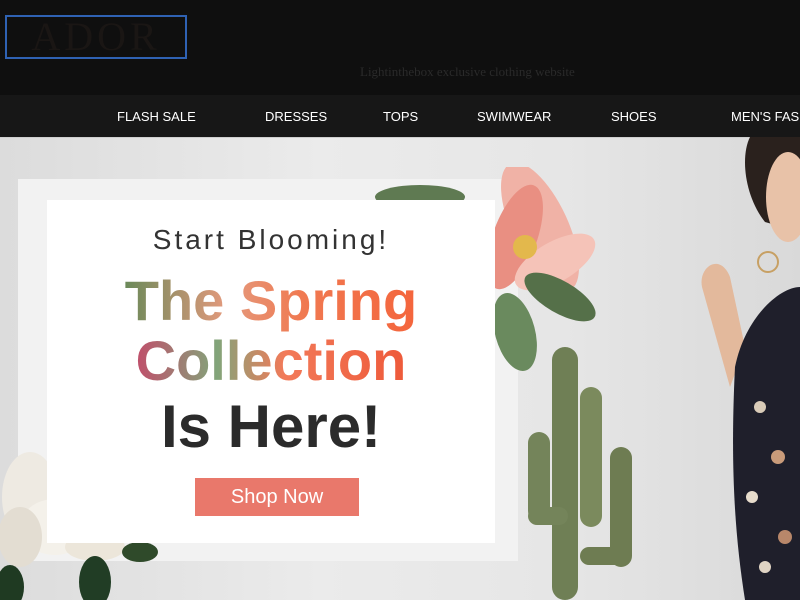  I want to click on nav-item-tops: TOPS, so click(400, 116).